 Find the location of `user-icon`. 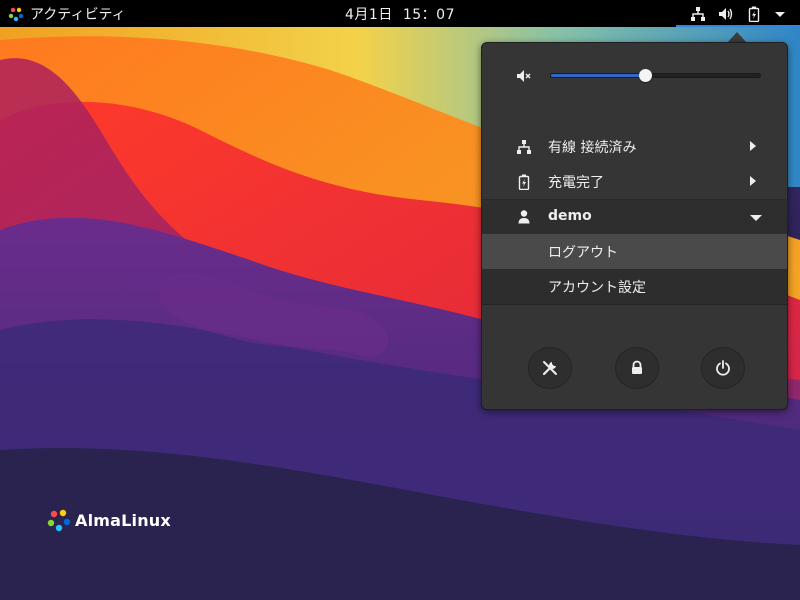

user-icon is located at coordinates (524, 217).